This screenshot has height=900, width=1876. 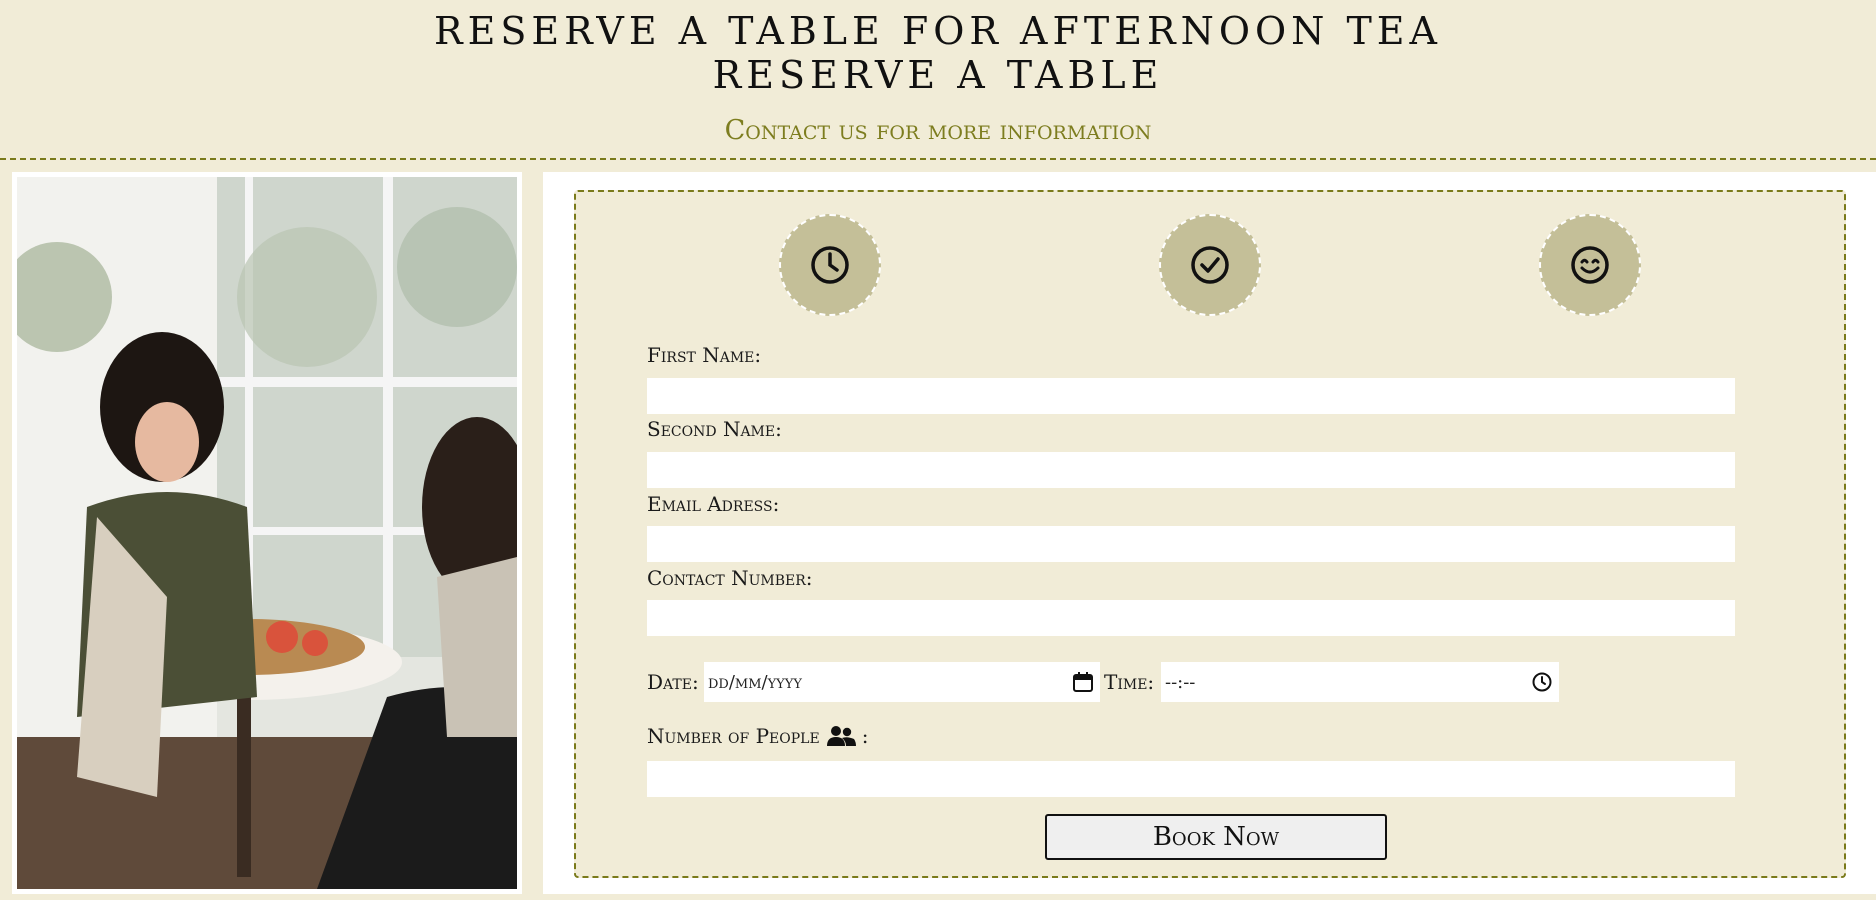 What do you see at coordinates (1083, 684) in the screenshot?
I see `calendar-icon` at bounding box center [1083, 684].